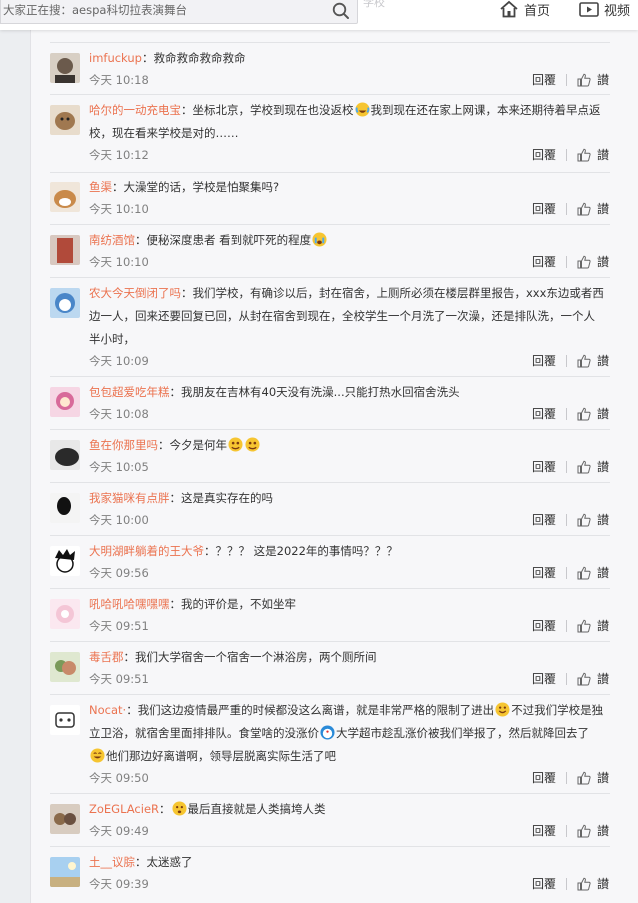  Describe the element at coordinates (604, 9) in the screenshot. I see `nav-video: 视频` at that location.